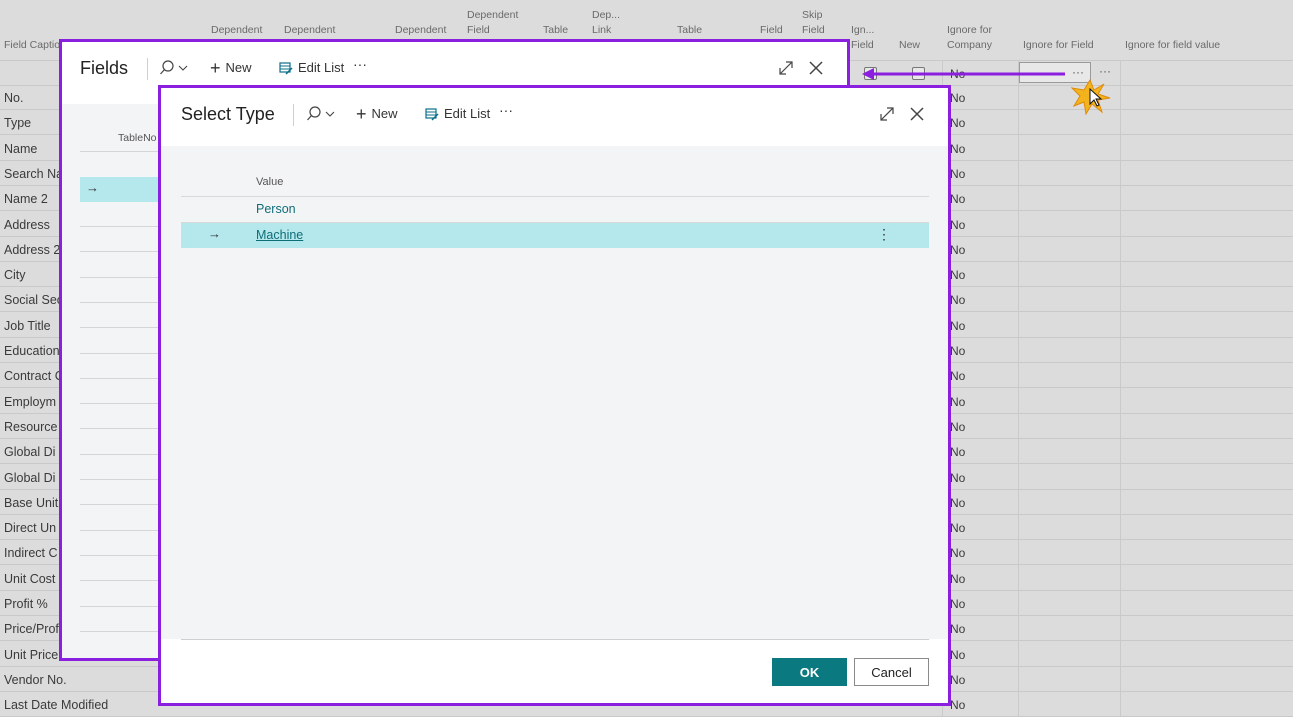 The width and height of the screenshot is (1293, 717). Describe the element at coordinates (492, 23) in the screenshot. I see `col-dependent-field: Dependent Field` at that location.